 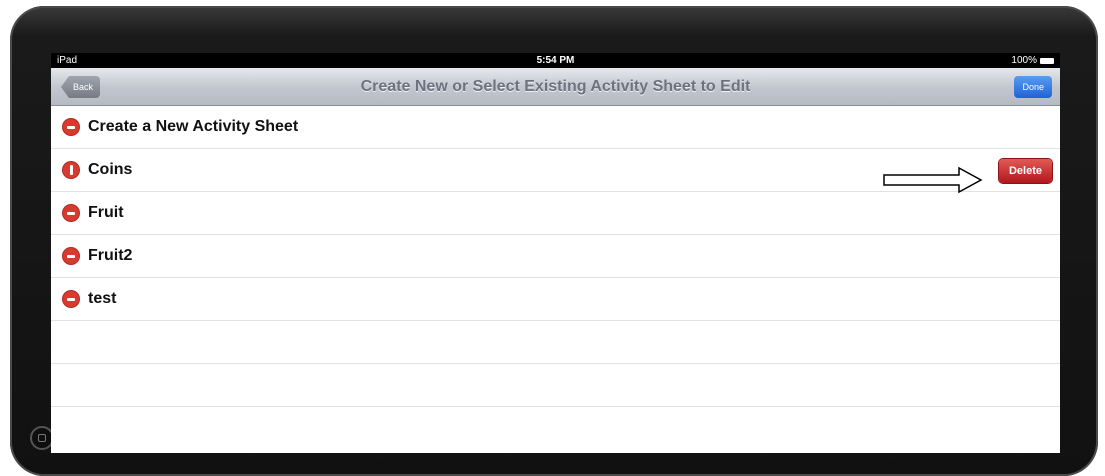 I want to click on list-item-label: Create a New Activity Sheet, so click(x=193, y=126).